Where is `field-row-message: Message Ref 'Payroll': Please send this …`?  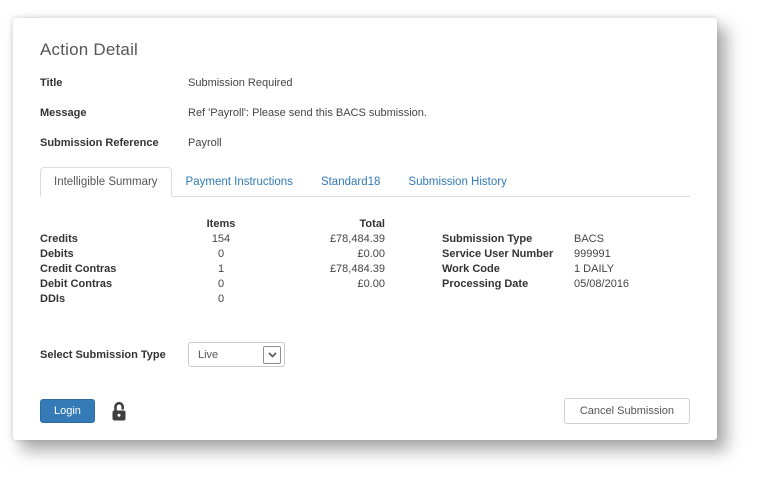 field-row-message: Message Ref 'Payroll': Please send this … is located at coordinates (365, 113).